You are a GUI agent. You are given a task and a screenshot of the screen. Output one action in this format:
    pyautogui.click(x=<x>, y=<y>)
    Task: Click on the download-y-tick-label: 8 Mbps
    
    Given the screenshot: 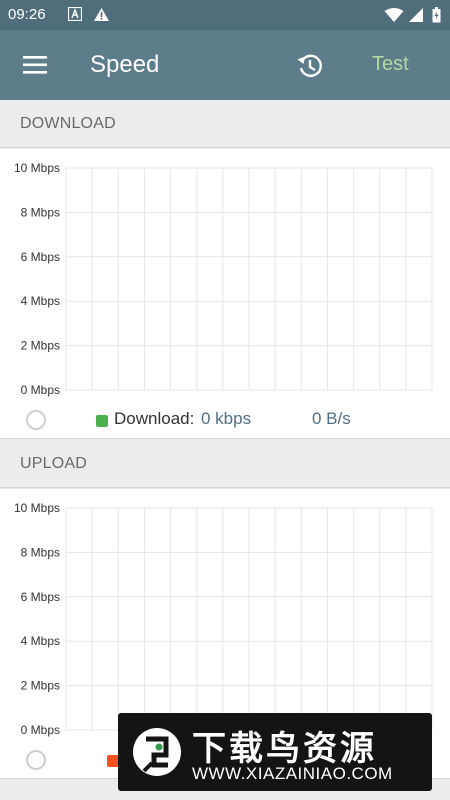 What is the action you would take?
    pyautogui.click(x=40, y=212)
    